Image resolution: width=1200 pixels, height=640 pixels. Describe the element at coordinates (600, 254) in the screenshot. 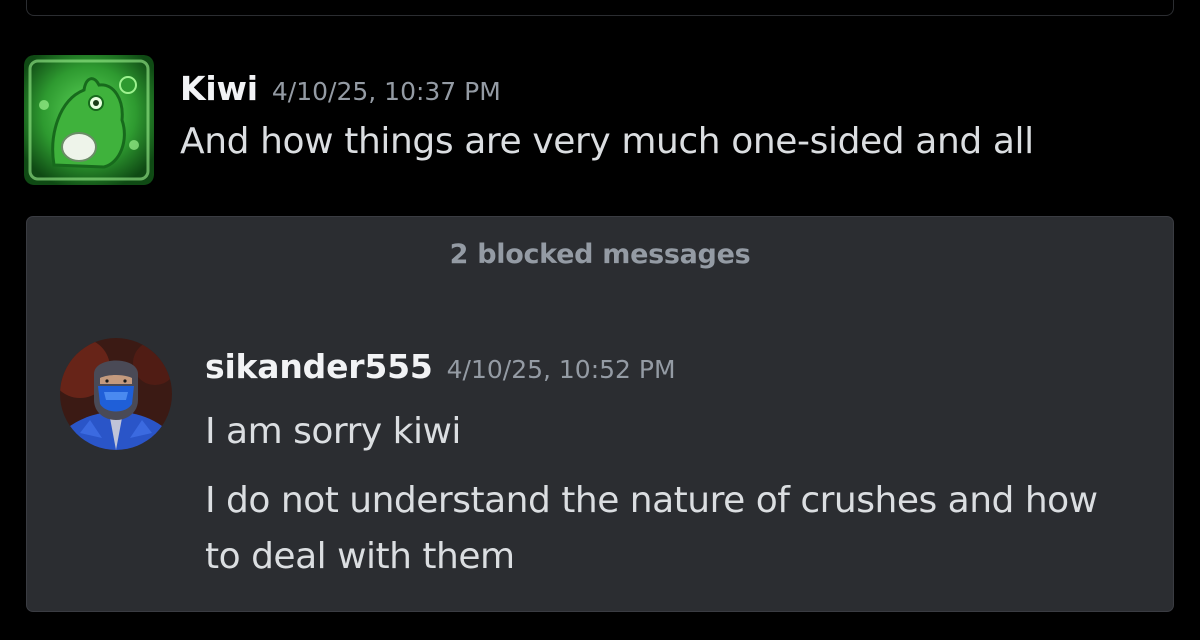

I see `blocked-messages-label: 2 blocked messages` at that location.